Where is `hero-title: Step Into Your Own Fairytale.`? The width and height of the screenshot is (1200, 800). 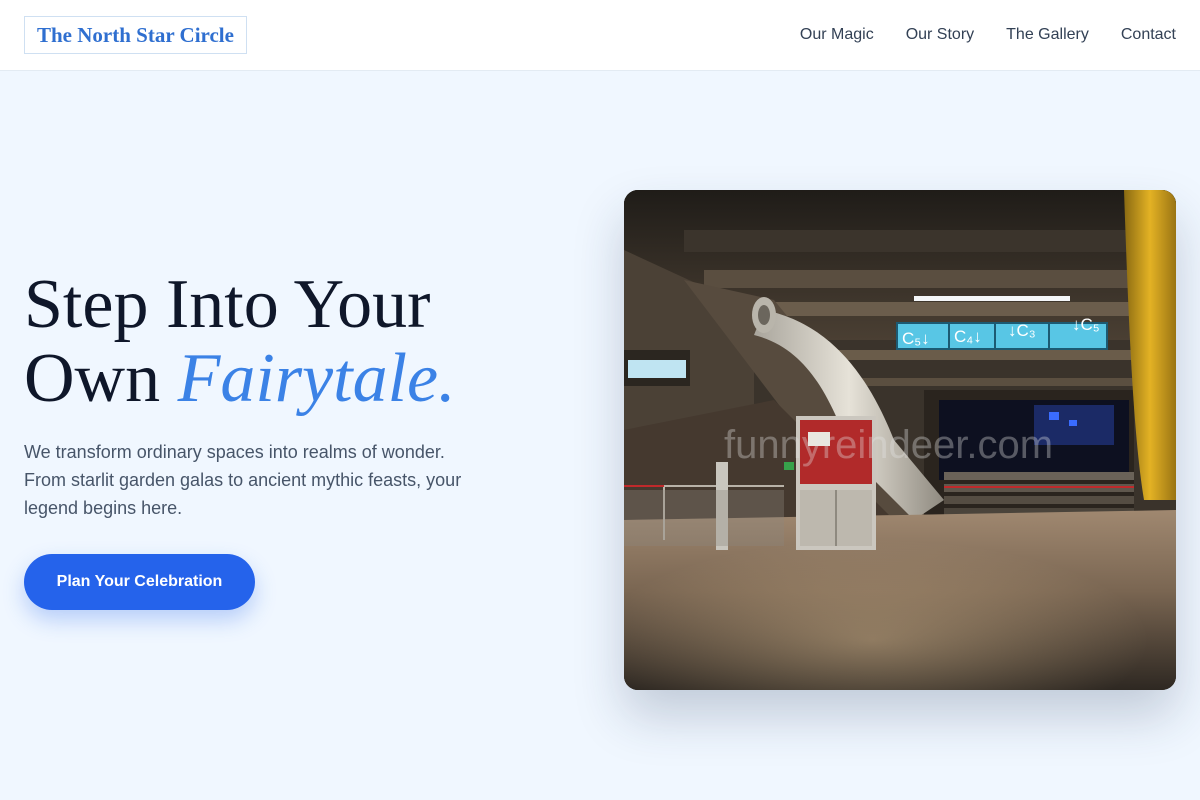
hero-title: Step Into Your Own Fairytale. is located at coordinates (240, 342).